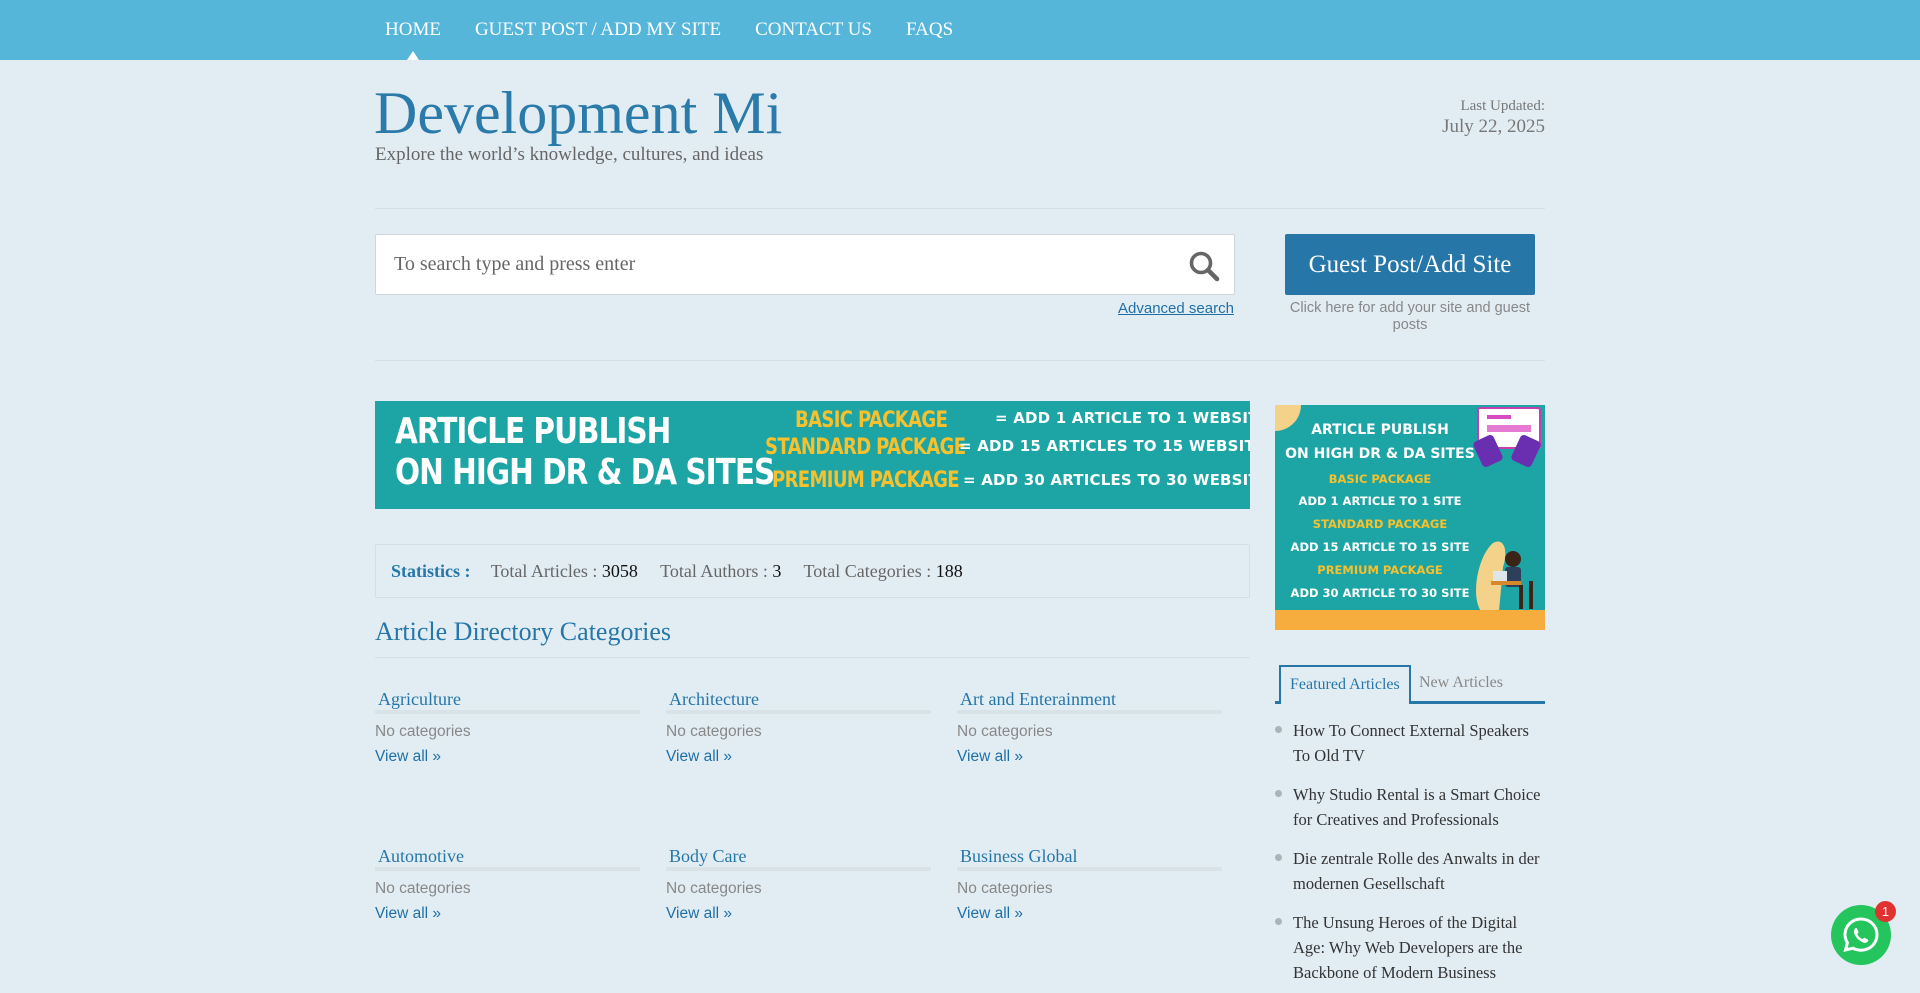 This screenshot has height=993, width=1920. Describe the element at coordinates (1885, 911) in the screenshot. I see `notification-badge: 1` at that location.